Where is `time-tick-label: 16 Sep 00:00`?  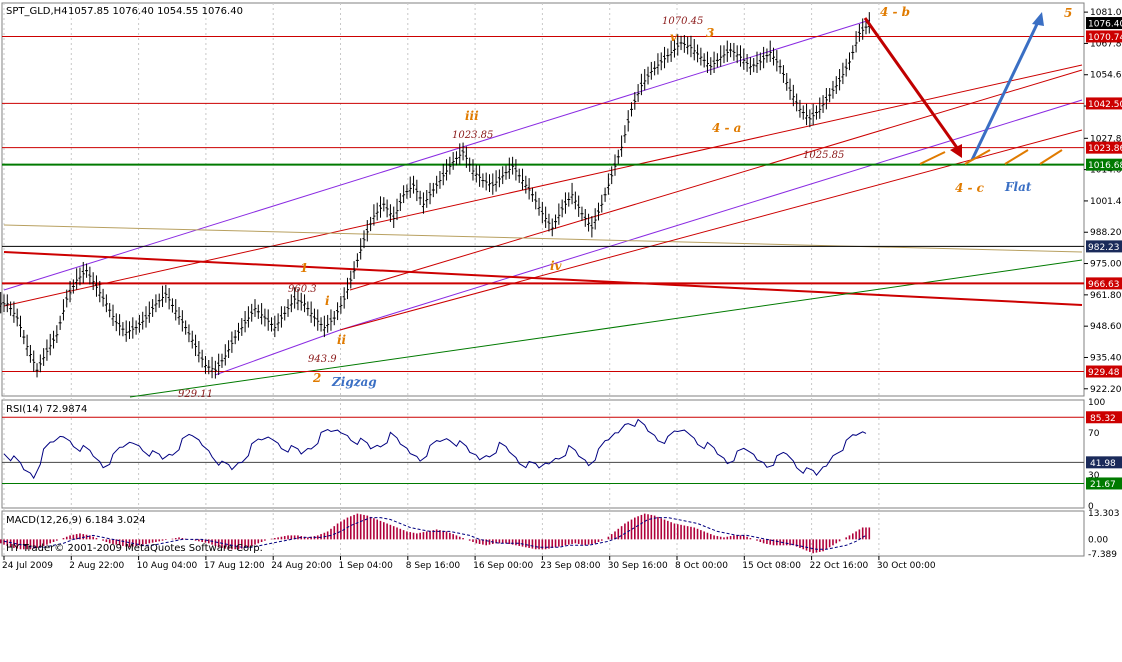
time-tick-label: 16 Sep 00:00 is located at coordinates (503, 566).